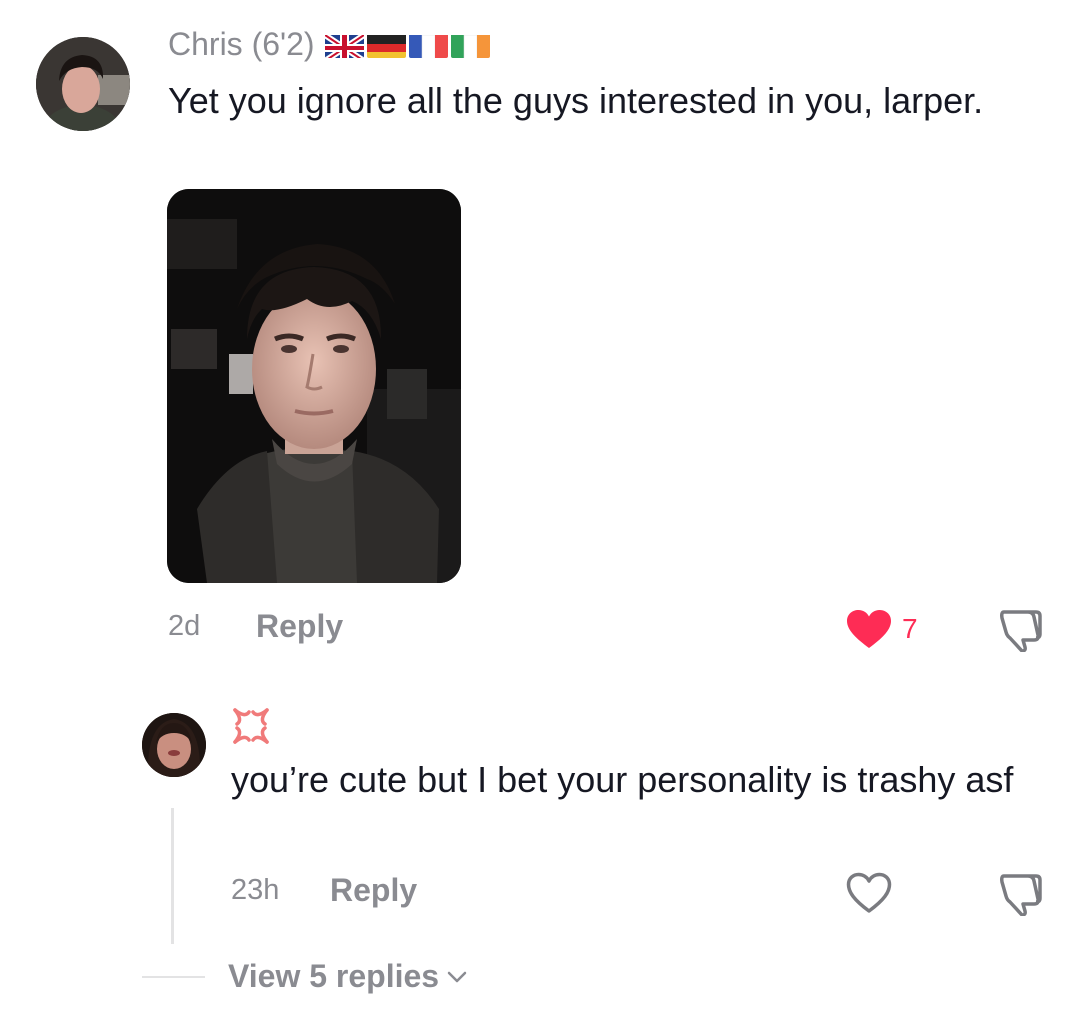 The width and height of the screenshot is (1079, 1026). Describe the element at coordinates (344, 45) in the screenshot. I see `uk-flag-icon` at that location.